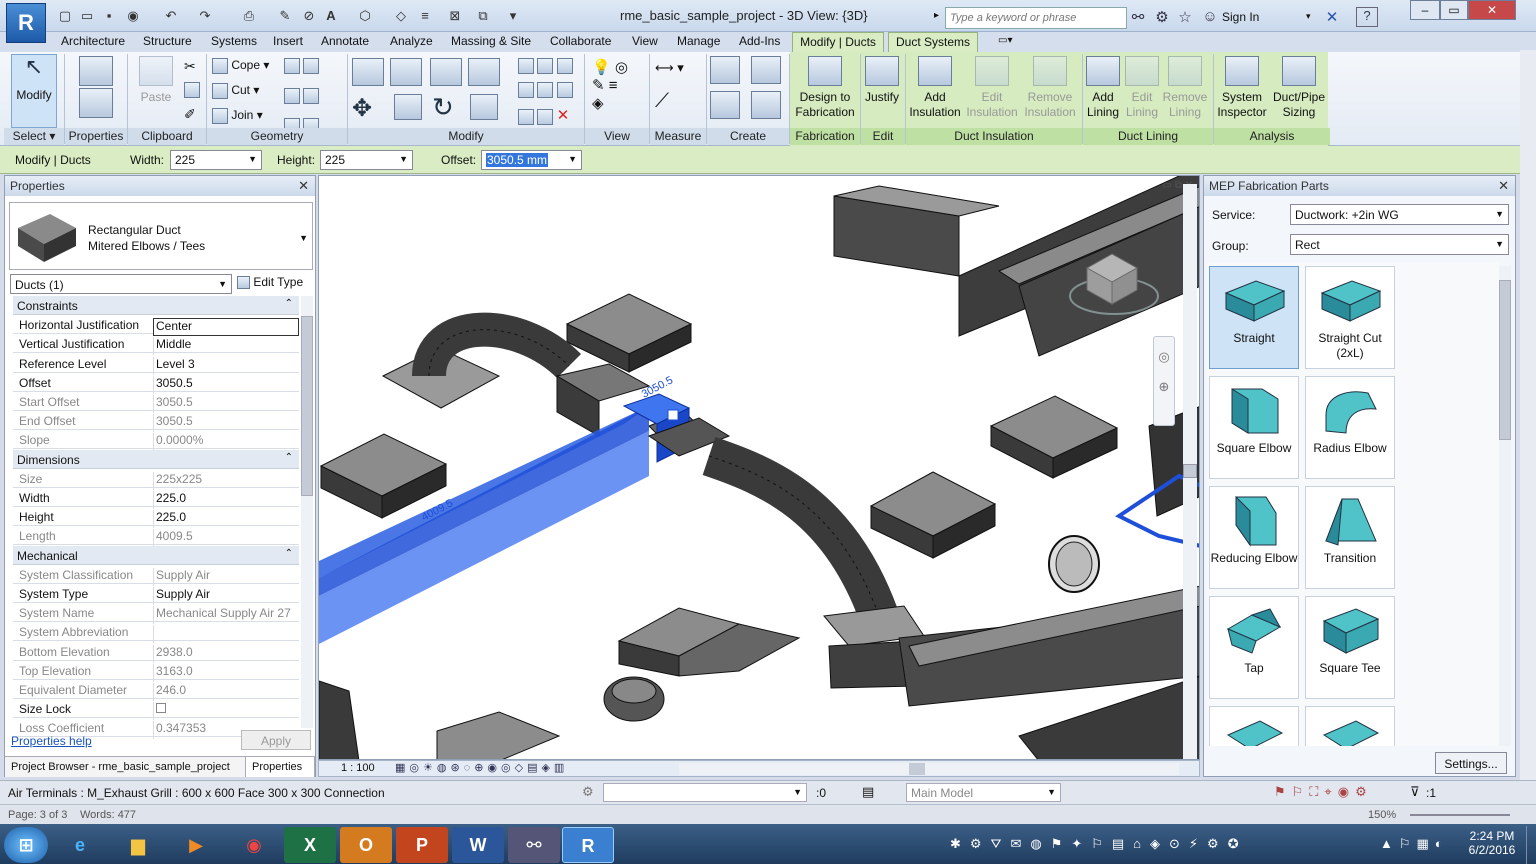 The width and height of the screenshot is (1536, 864). What do you see at coordinates (254, 845) in the screenshot?
I see `chrome-icon: ◉` at bounding box center [254, 845].